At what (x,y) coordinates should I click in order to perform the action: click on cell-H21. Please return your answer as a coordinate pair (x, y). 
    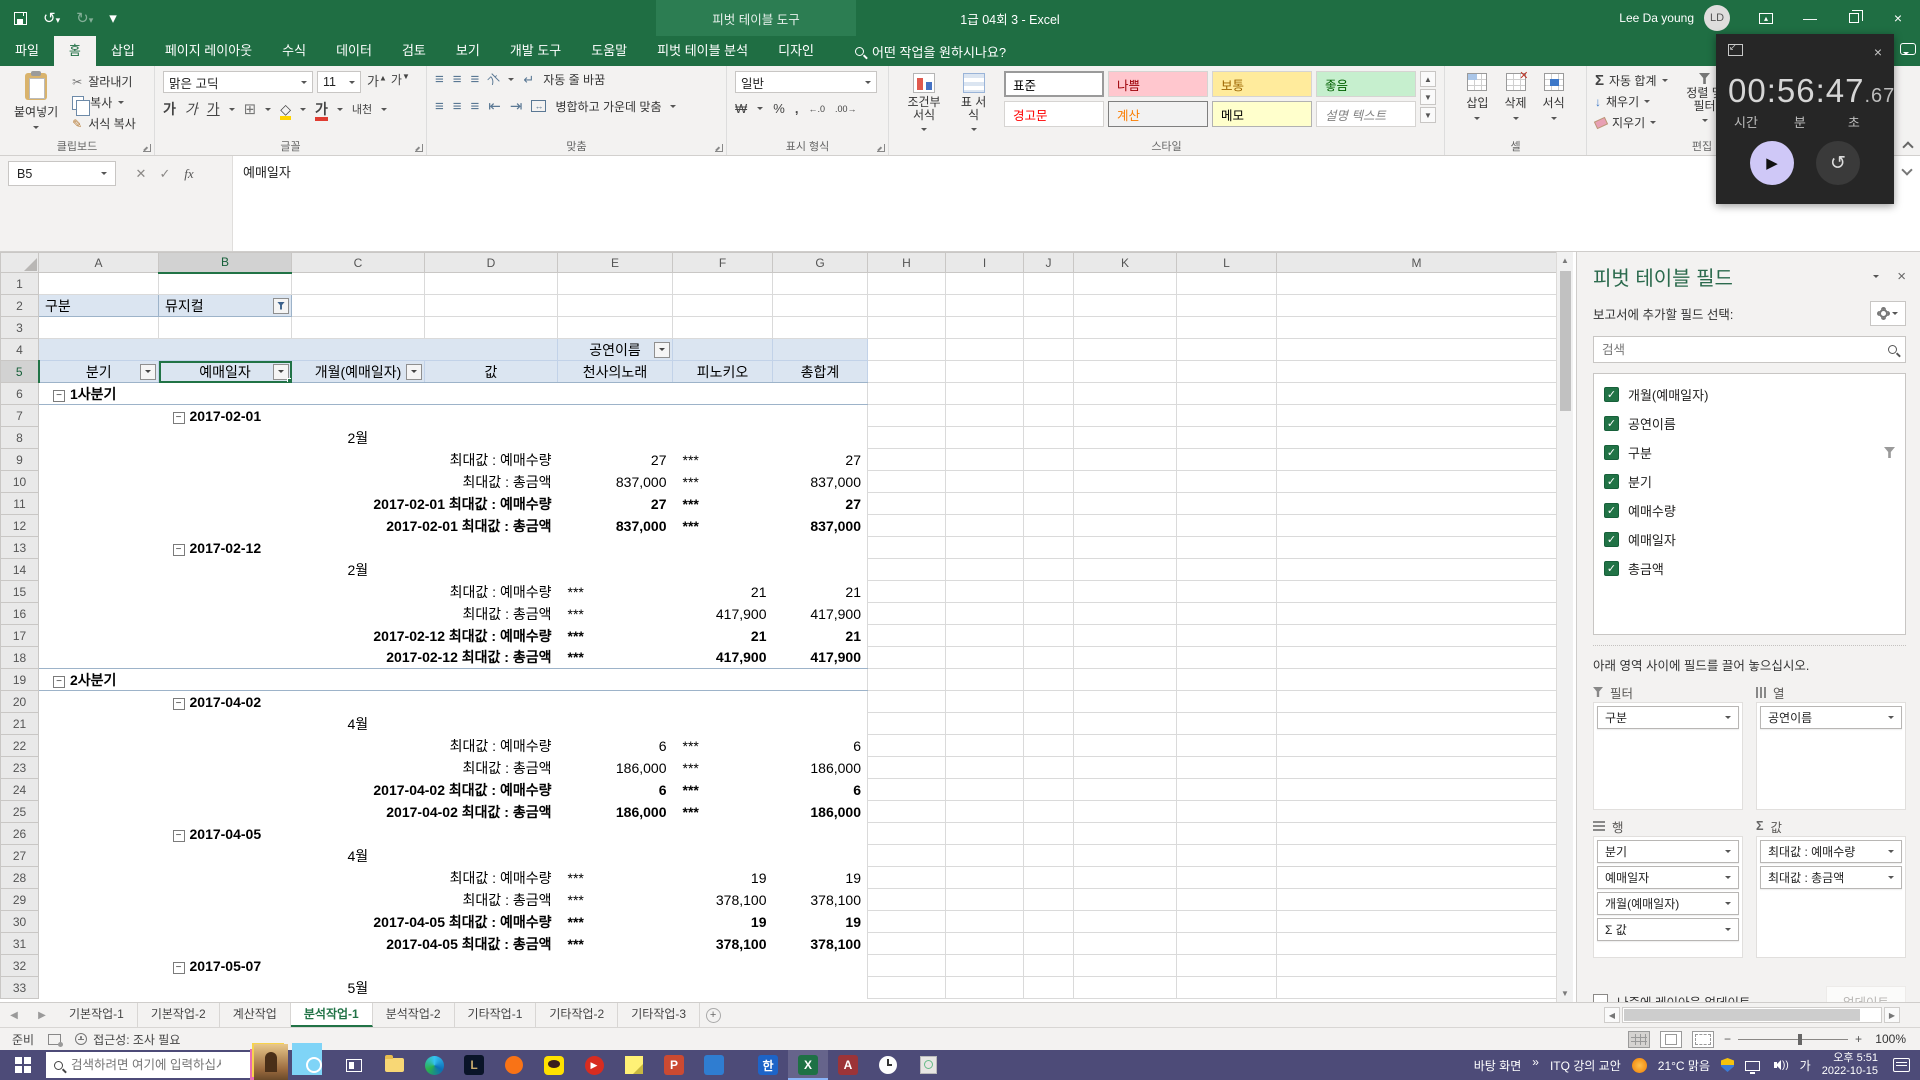
    Looking at the image, I should click on (906, 723).